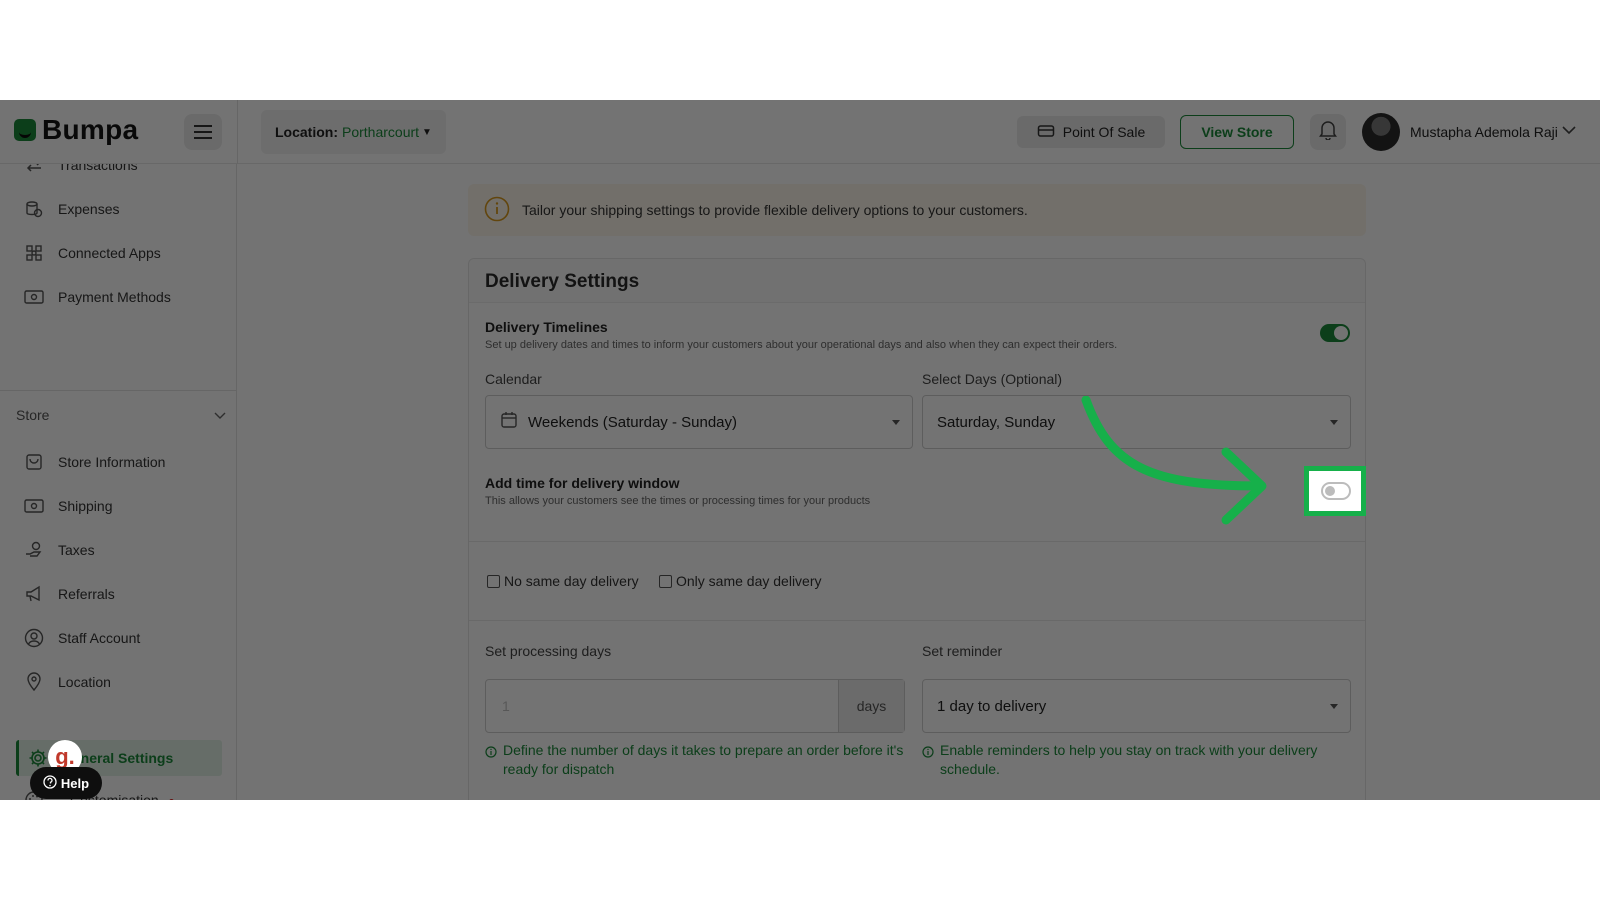  What do you see at coordinates (85, 506) in the screenshot?
I see `sidebar-item-label: Shipping` at bounding box center [85, 506].